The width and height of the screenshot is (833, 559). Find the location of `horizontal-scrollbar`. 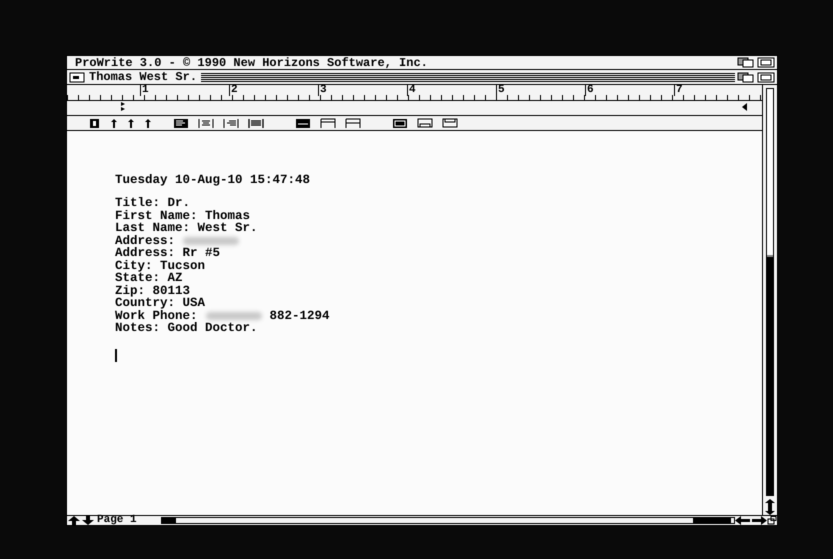

horizontal-scrollbar is located at coordinates (447, 520).